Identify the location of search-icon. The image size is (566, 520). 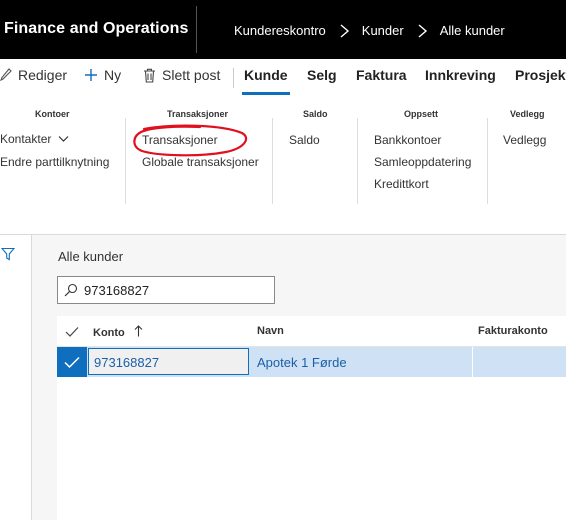
(71, 290).